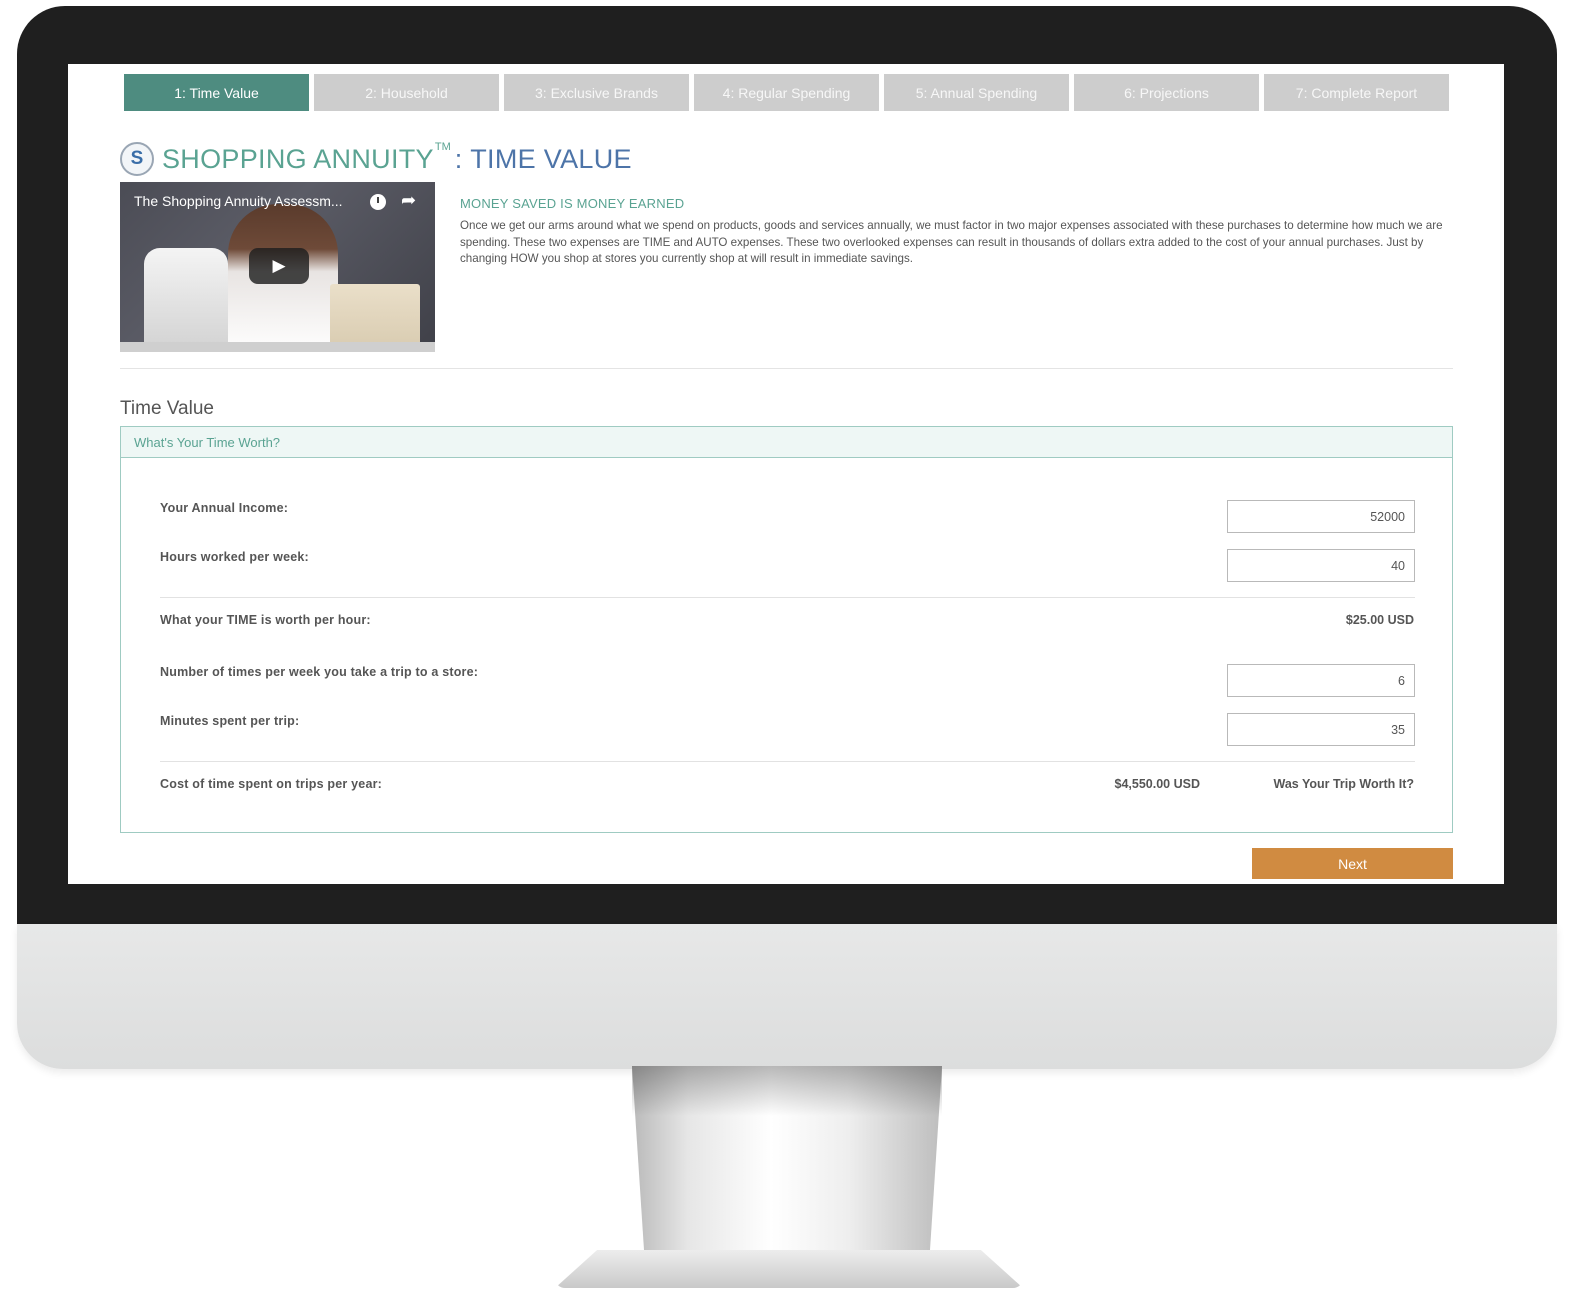 The image size is (1578, 1293). I want to click on clock-icon, so click(378, 202).